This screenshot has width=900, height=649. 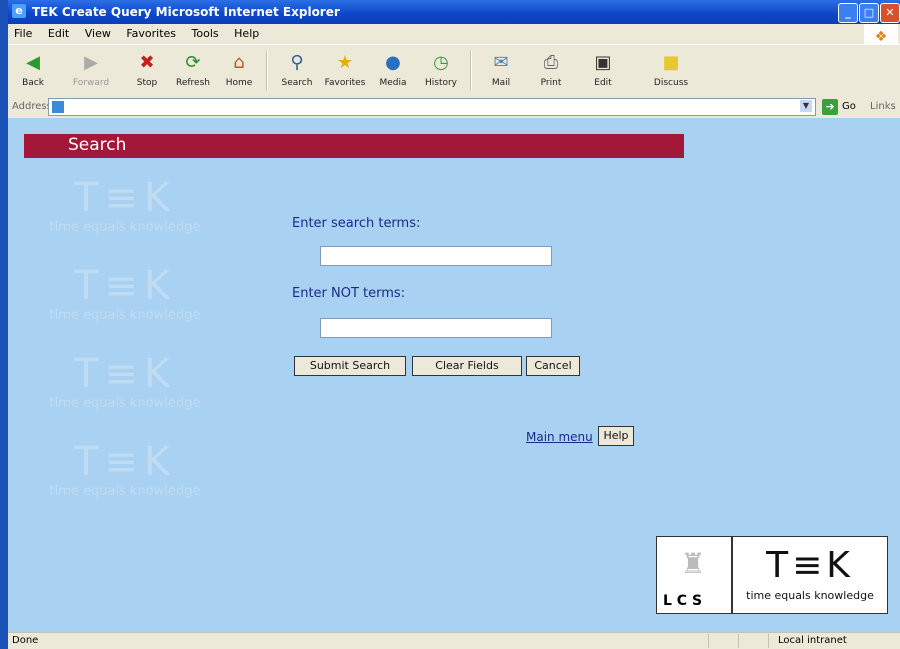 I want to click on edit-label: Edit, so click(x=603, y=83).